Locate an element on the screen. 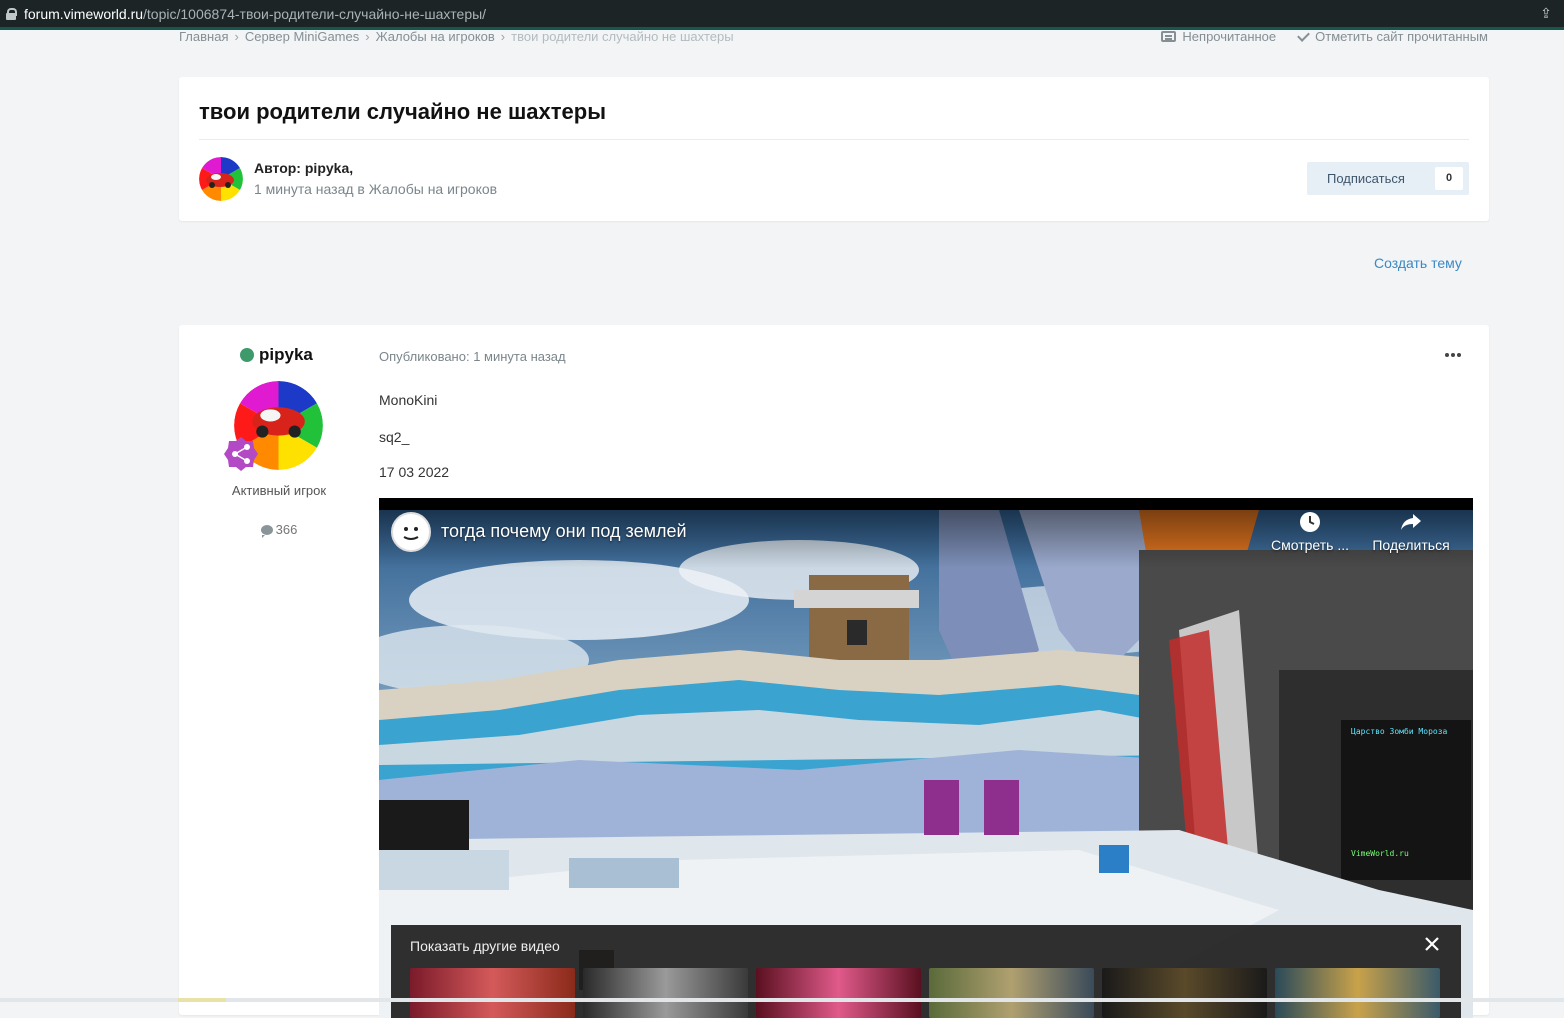 The height and width of the screenshot is (1018, 1564). topic-meta: 1 минута назад в Жалобы на игроков is located at coordinates (376, 189).